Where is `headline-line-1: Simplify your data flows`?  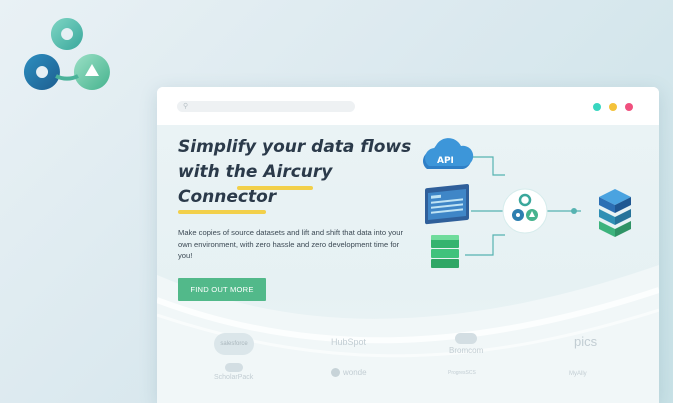 headline-line-1: Simplify your data flows is located at coordinates (295, 147).